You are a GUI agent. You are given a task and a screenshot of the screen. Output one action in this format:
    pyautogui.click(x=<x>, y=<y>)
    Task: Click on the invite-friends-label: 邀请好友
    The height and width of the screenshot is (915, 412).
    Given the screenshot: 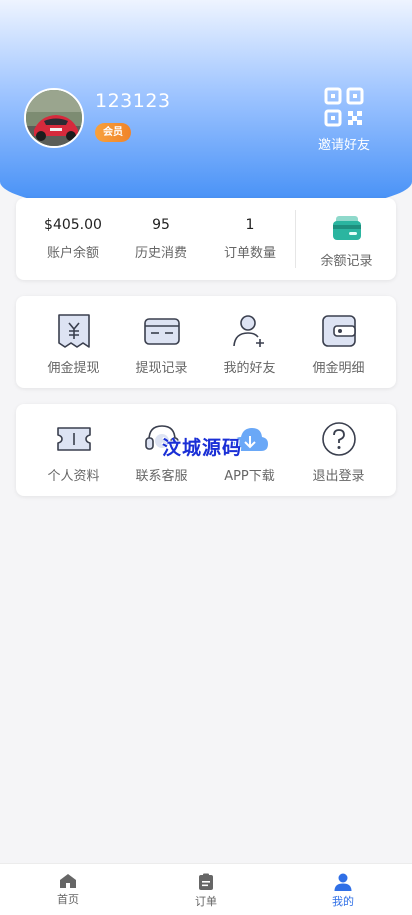 What is the action you would take?
    pyautogui.click(x=343, y=145)
    